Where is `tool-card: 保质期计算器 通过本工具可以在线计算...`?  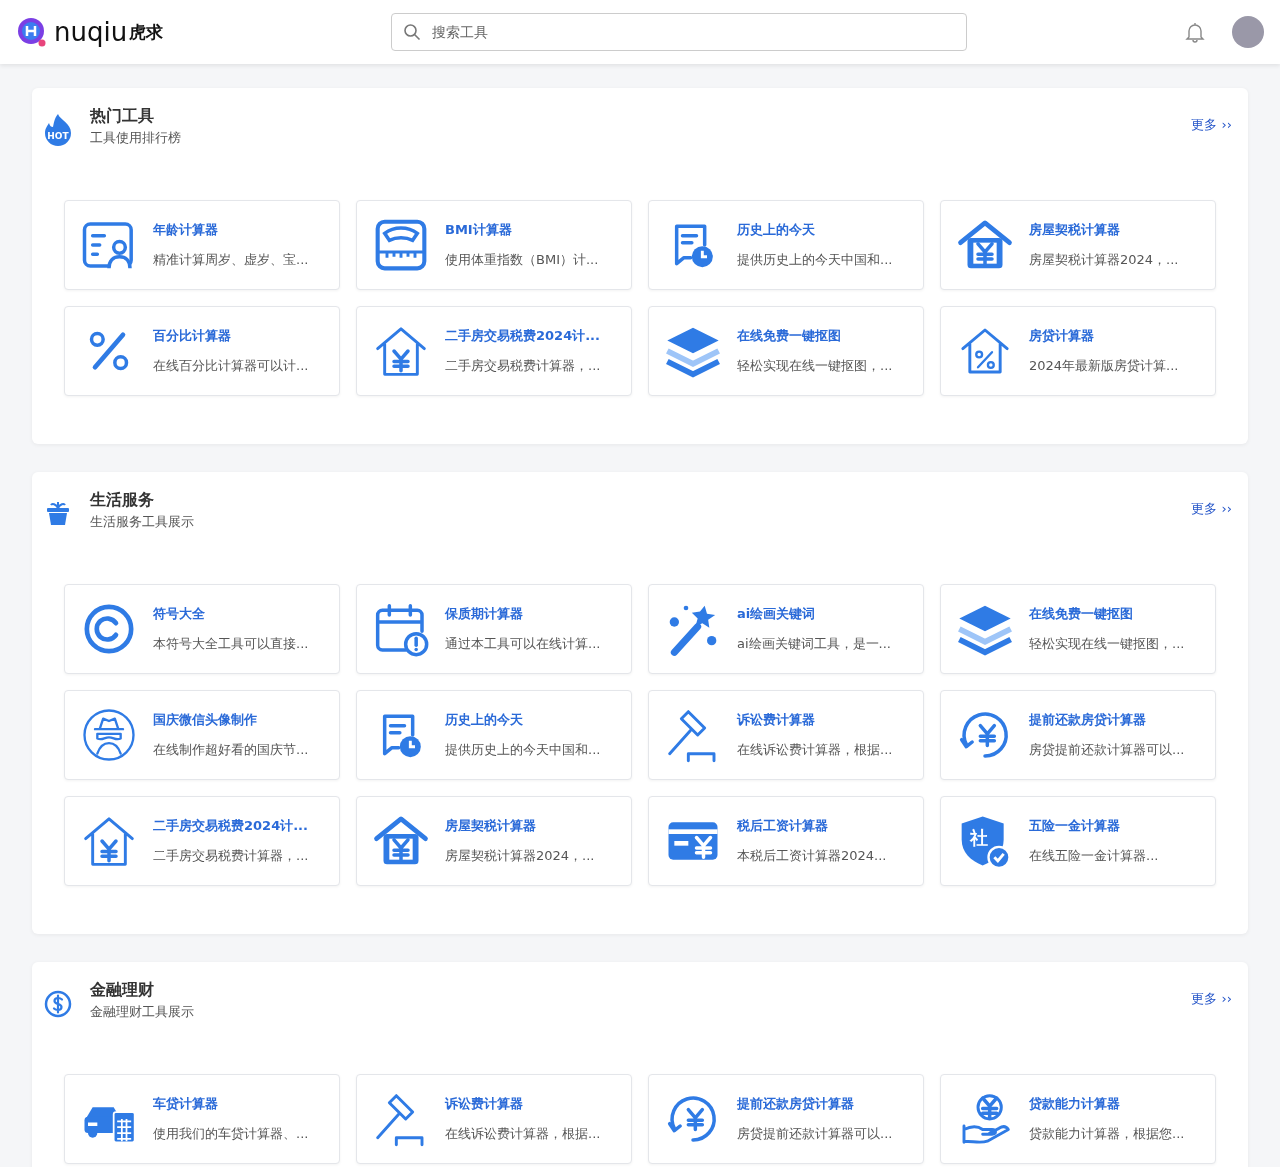
tool-card: 保质期计算器 通过本工具可以在线计算... is located at coordinates (494, 629).